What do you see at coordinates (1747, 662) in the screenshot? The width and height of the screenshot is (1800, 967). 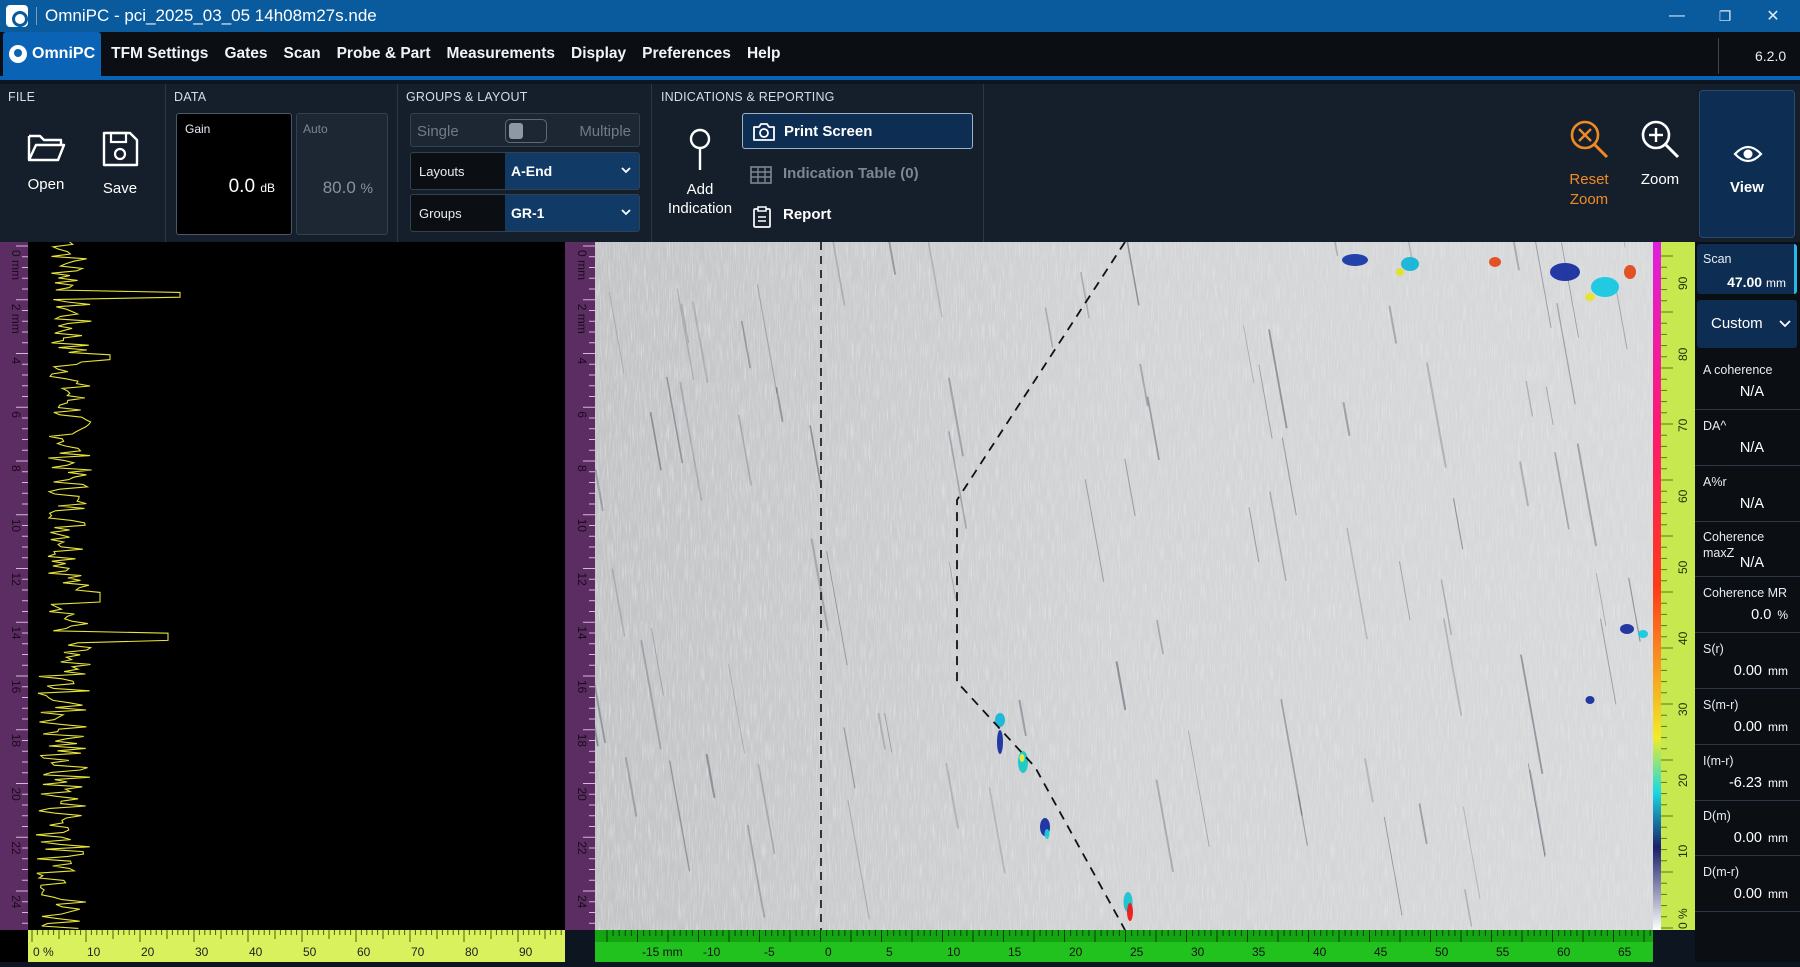 I see `reading-item: S(r) 0.00 mm` at bounding box center [1747, 662].